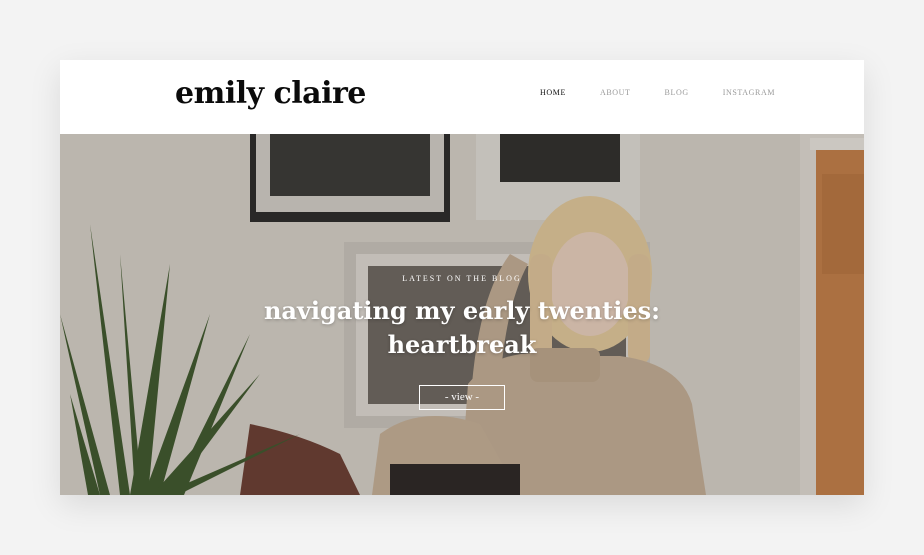 The image size is (924, 555). What do you see at coordinates (749, 92) in the screenshot?
I see `nav-instagram-link: INSTAGRAM` at bounding box center [749, 92].